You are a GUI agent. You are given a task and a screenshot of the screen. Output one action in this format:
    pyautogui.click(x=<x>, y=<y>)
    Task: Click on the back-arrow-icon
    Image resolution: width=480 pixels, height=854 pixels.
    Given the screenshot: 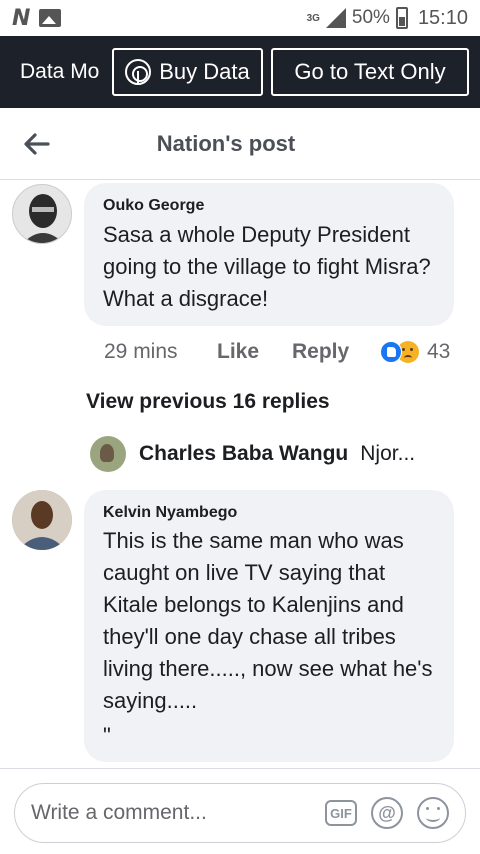 What is the action you would take?
    pyautogui.click(x=36, y=144)
    